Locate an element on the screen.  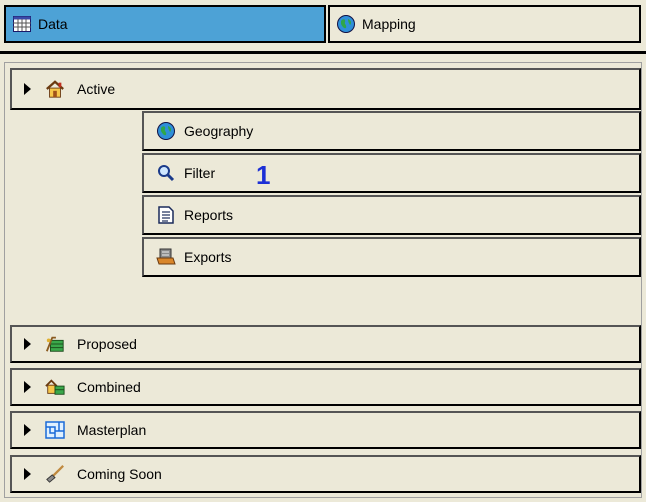
proposed-icon is located at coordinates (55, 344).